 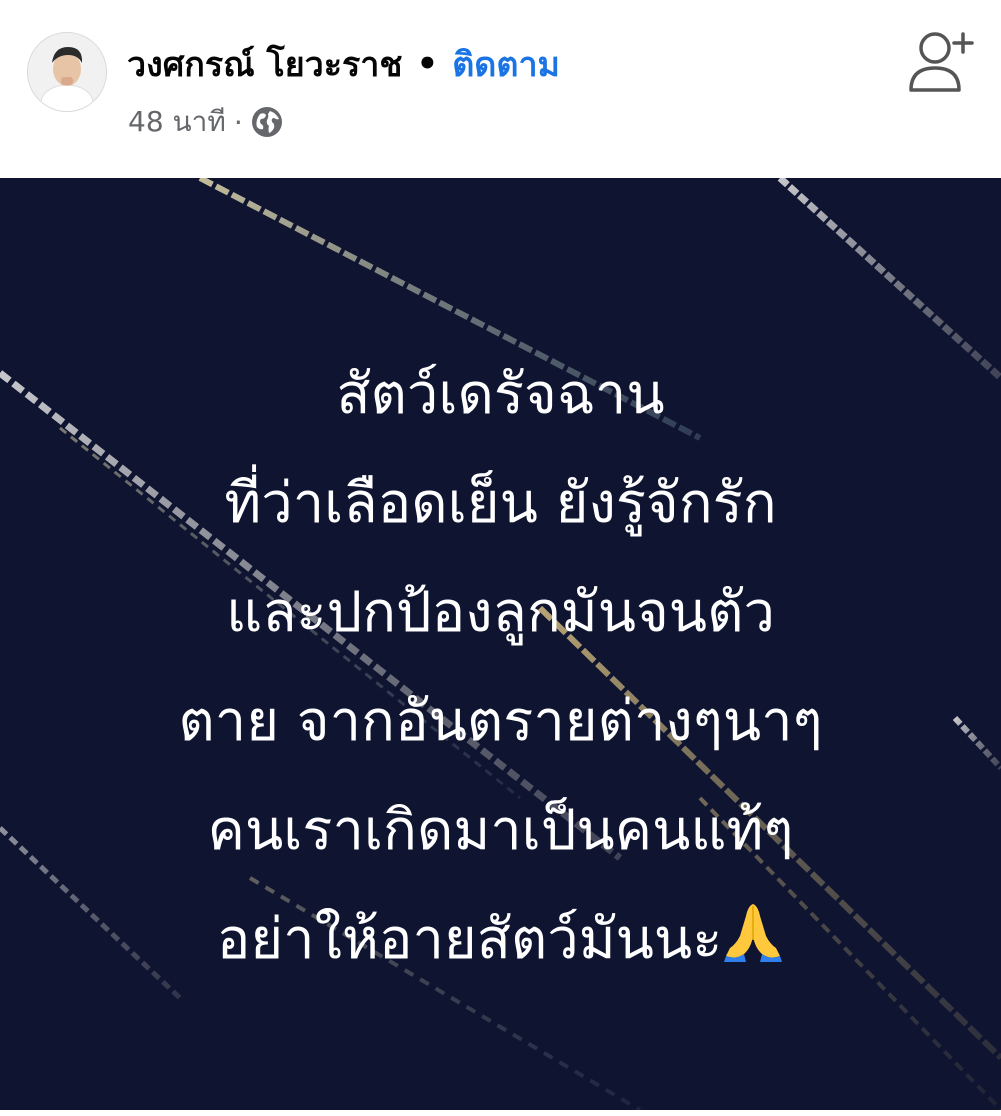 I want to click on image-text-line: ที่ว่าเลือดเย็น ยังรู้จักรัก, so click(x=500, y=503).